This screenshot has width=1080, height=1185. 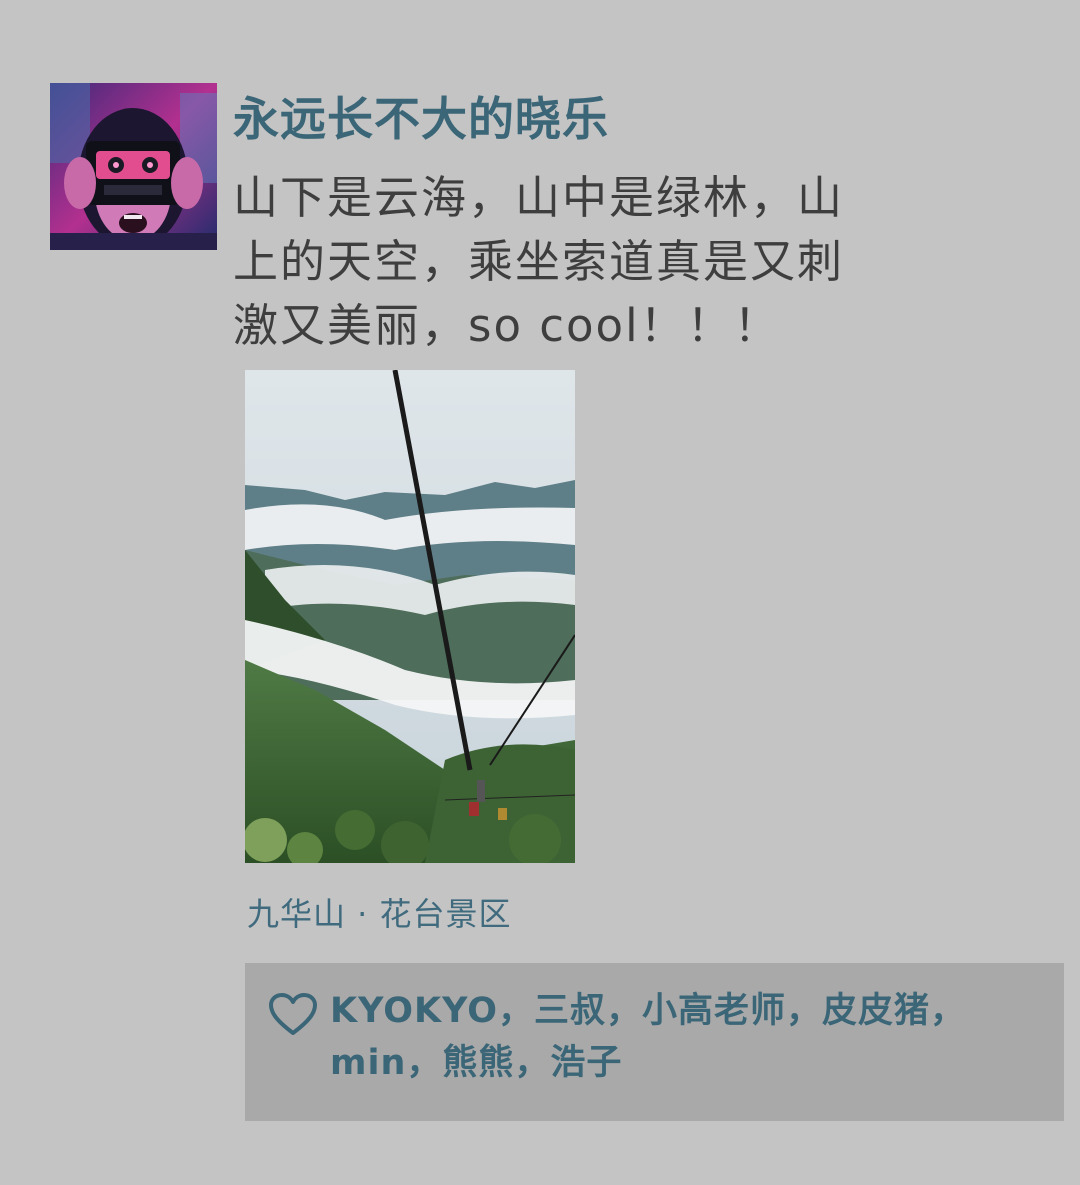 I want to click on location-link: 九华山 · 花台景区, so click(x=379, y=914).